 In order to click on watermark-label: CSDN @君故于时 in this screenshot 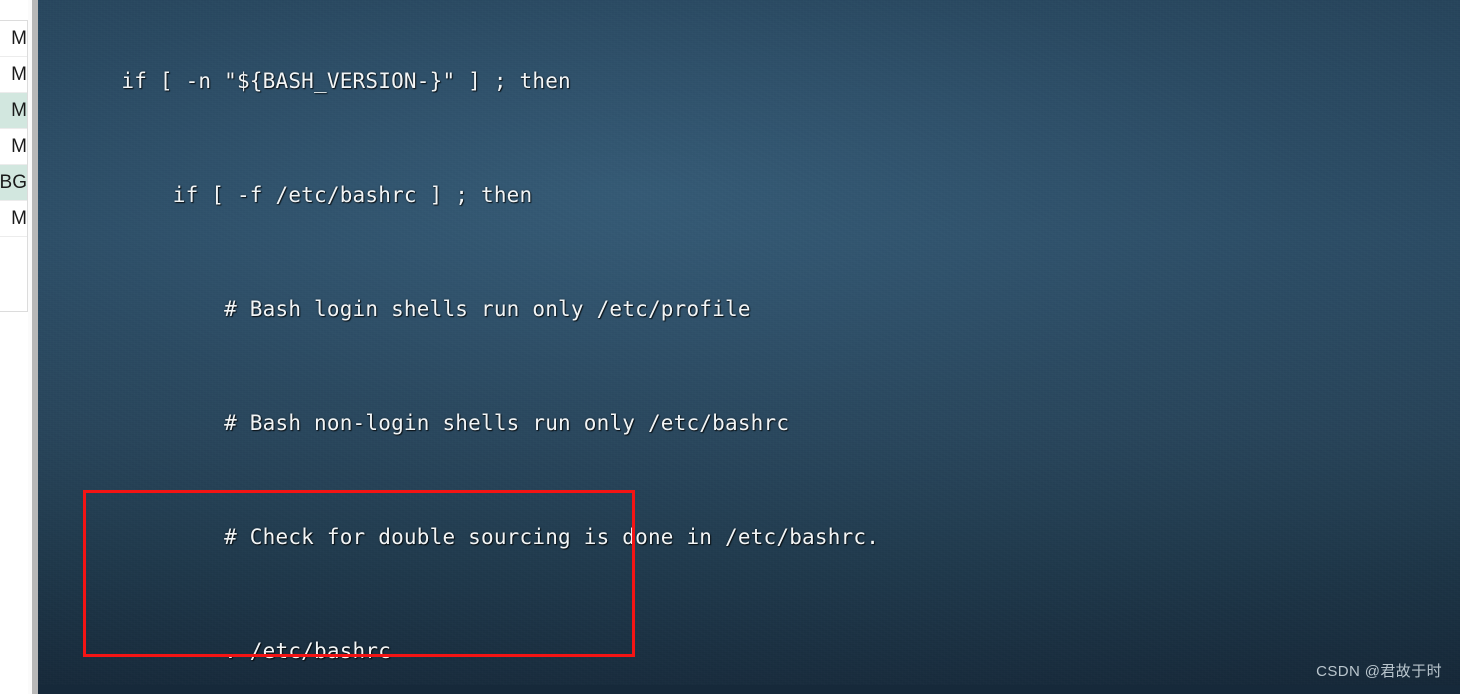, I will do `click(1379, 671)`.